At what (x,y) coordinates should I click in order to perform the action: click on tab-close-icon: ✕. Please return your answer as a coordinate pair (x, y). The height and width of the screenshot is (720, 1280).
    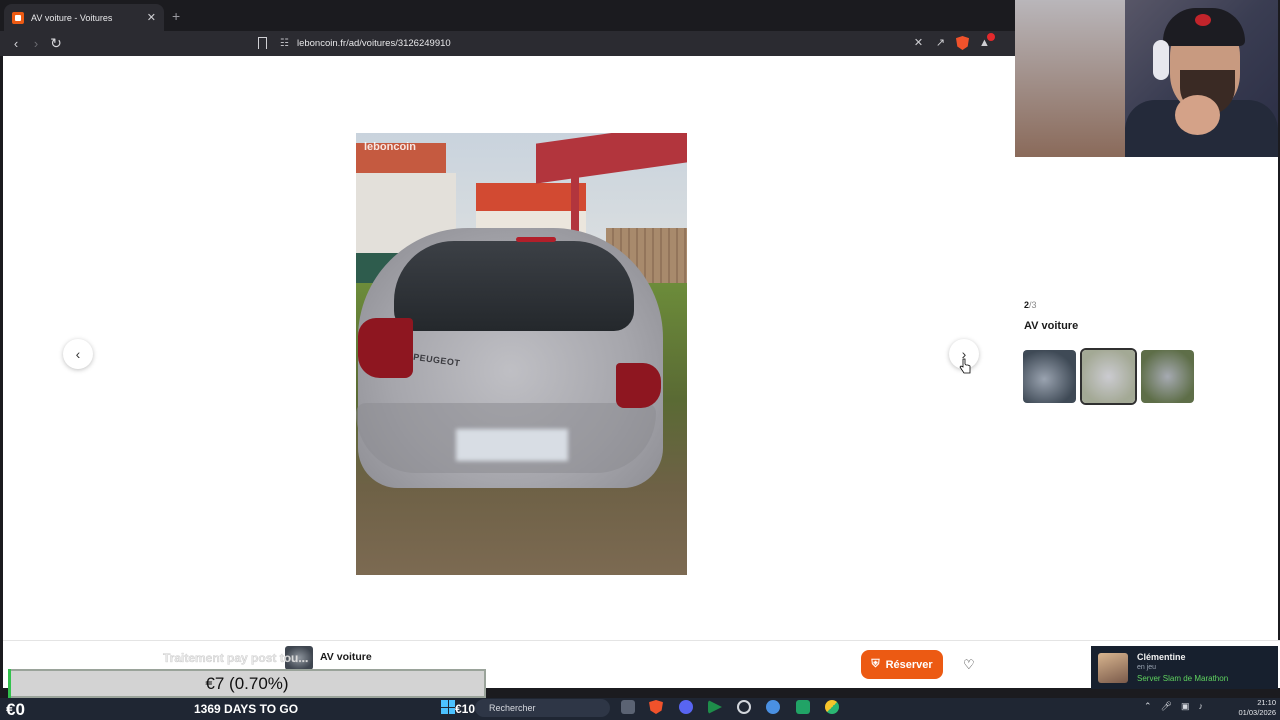
    Looking at the image, I should click on (151, 17).